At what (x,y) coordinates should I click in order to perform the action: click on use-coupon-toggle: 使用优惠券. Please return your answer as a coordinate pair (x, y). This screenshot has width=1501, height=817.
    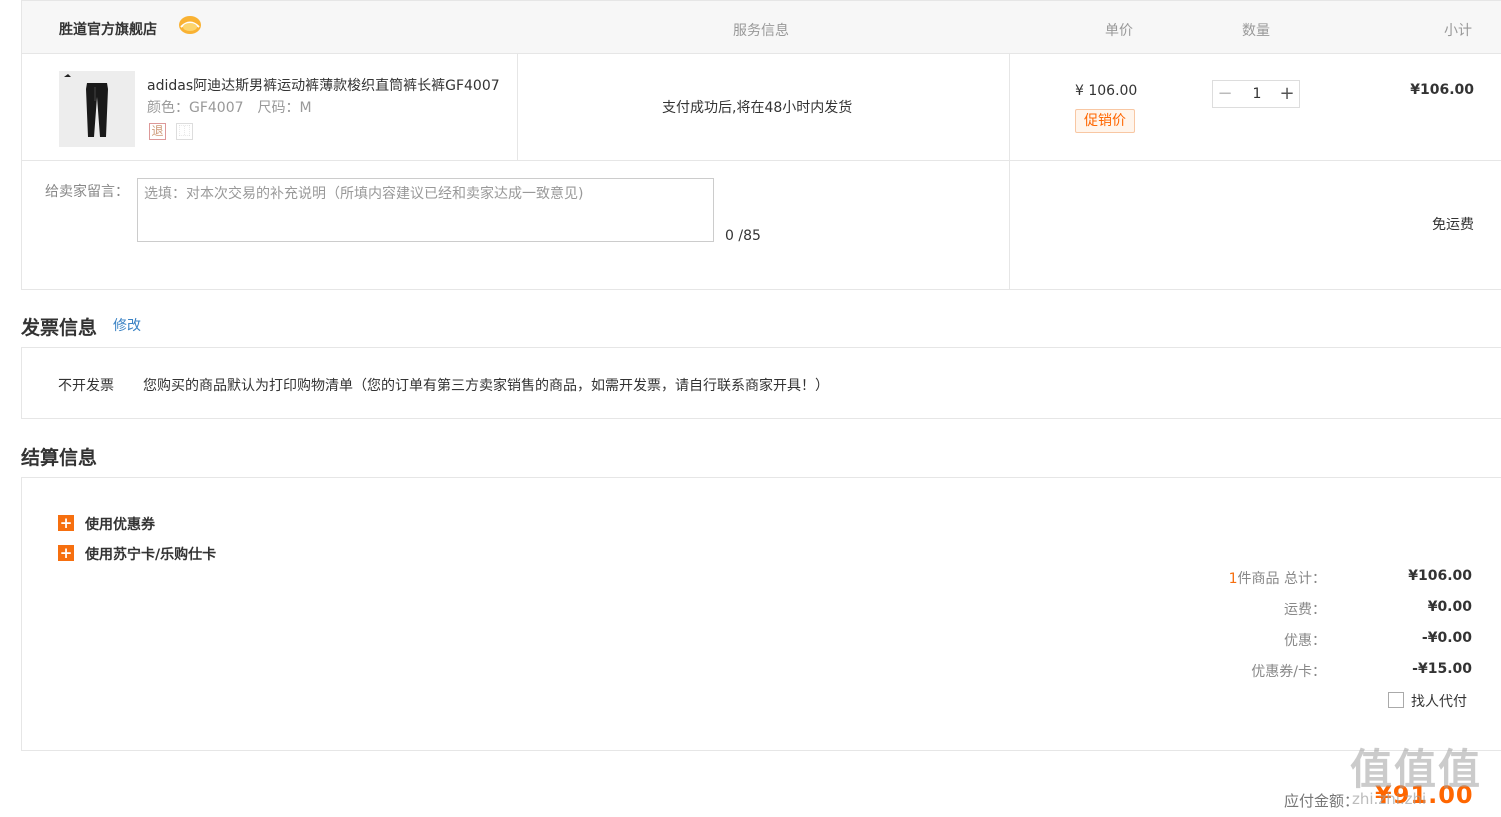
    Looking at the image, I should click on (120, 524).